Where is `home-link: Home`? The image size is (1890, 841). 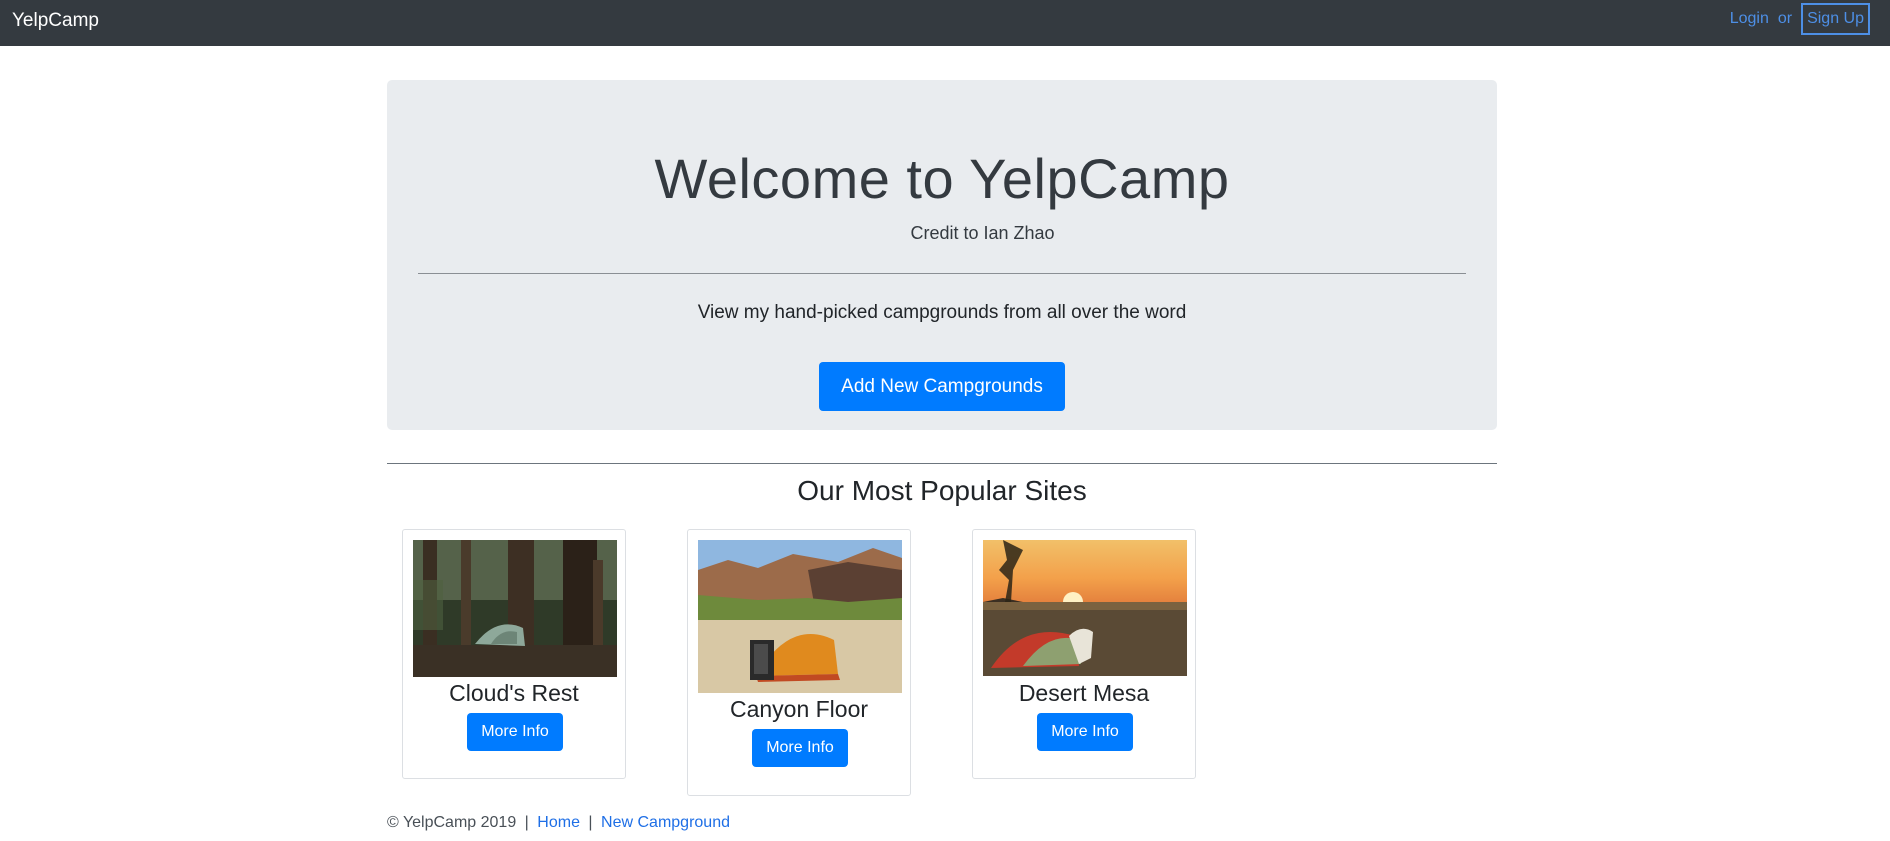 home-link: Home is located at coordinates (558, 822).